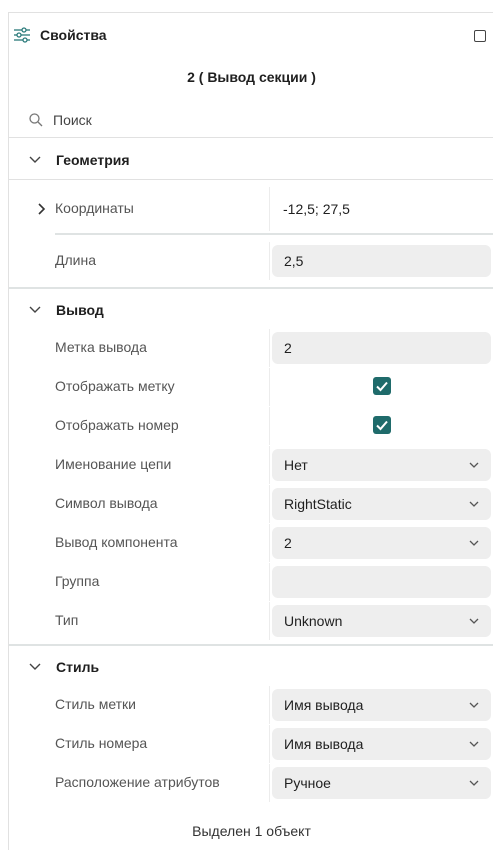  Describe the element at coordinates (251, 465) in the screenshot. I see `property-row-net-naming: Именование цепи Нет` at that location.